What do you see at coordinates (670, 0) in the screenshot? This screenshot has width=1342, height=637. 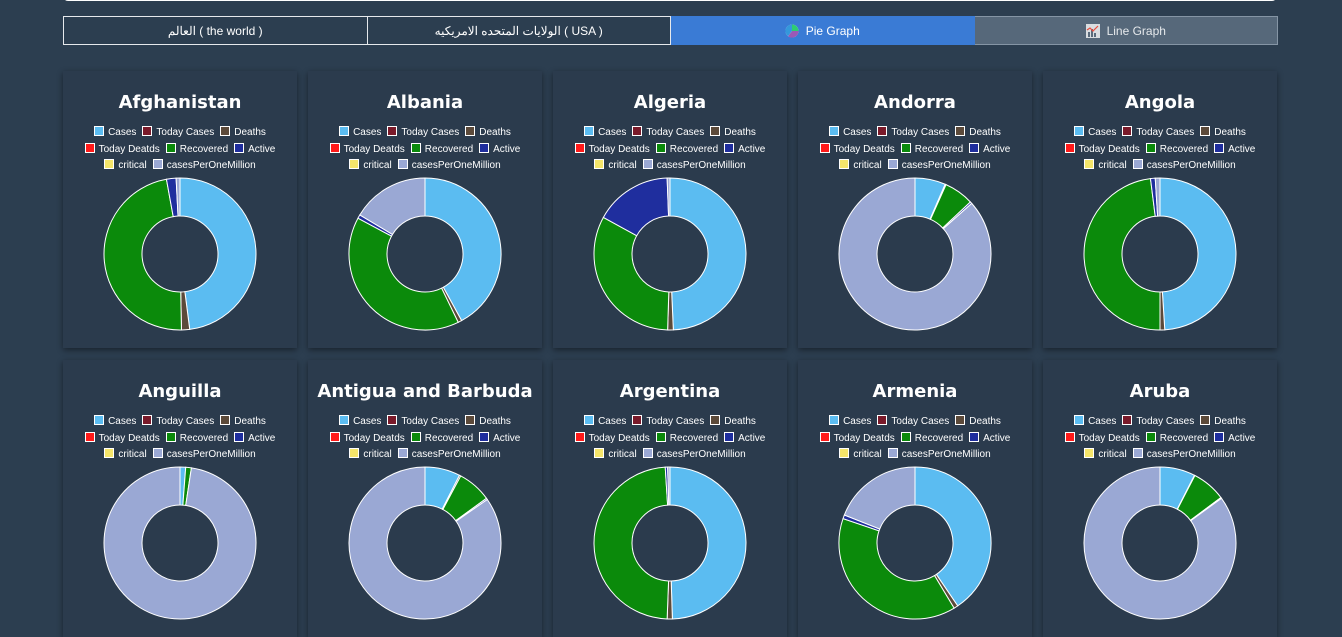 I see `search-bar` at bounding box center [670, 0].